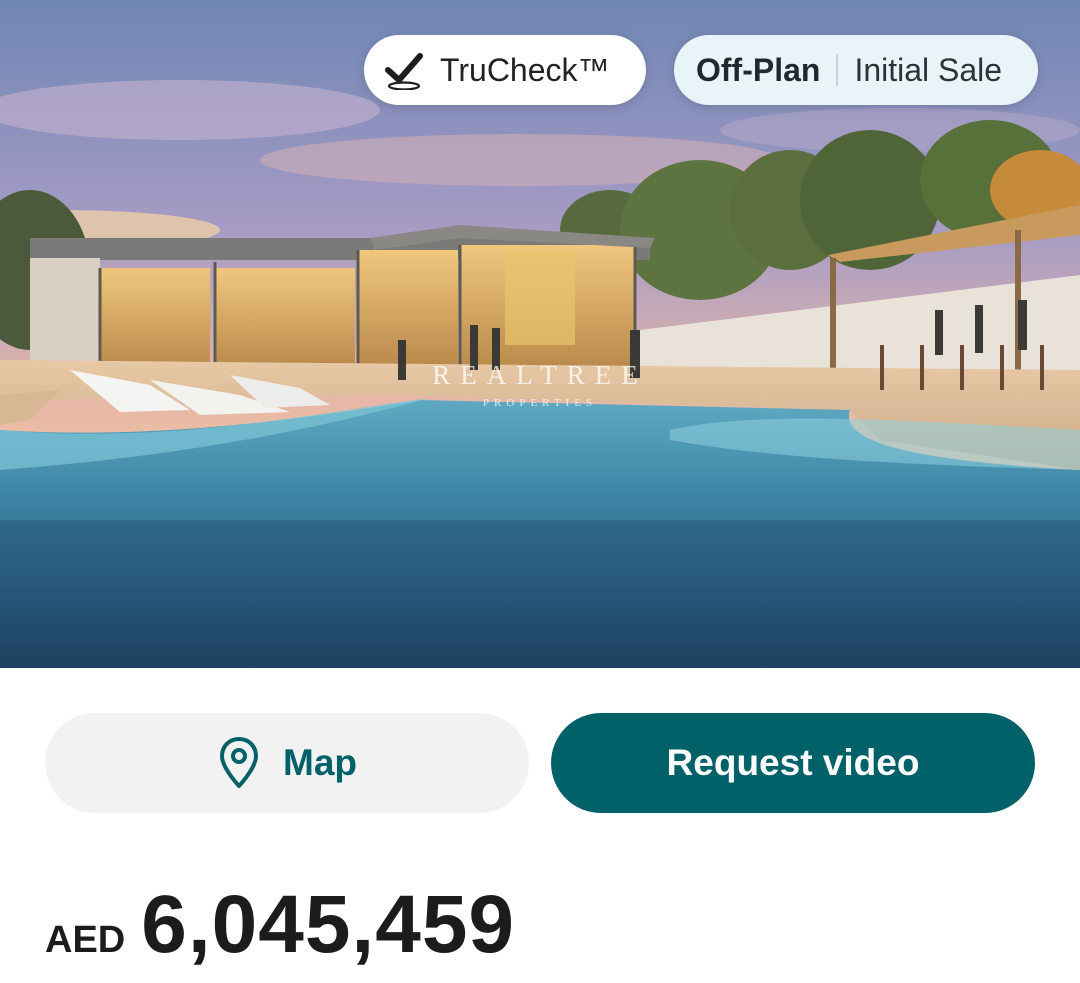  I want to click on listing-price: AED 6,045,459, so click(280, 925).